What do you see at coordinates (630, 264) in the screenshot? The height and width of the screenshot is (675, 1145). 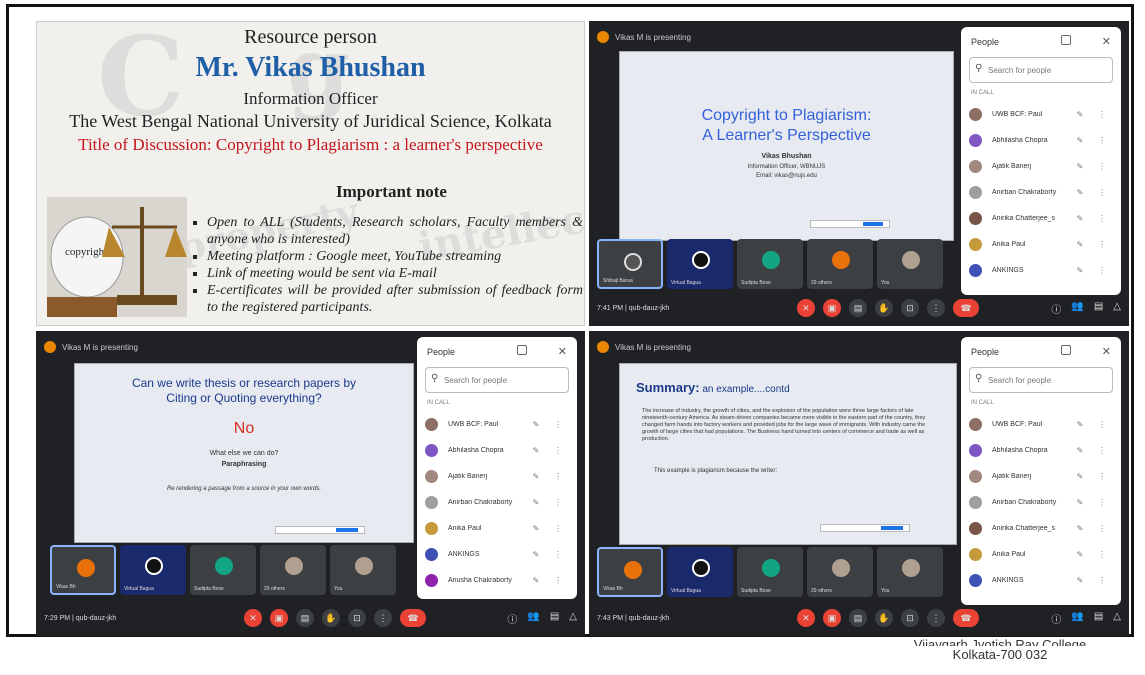 I see `participant-tile: Shibaji Barua` at bounding box center [630, 264].